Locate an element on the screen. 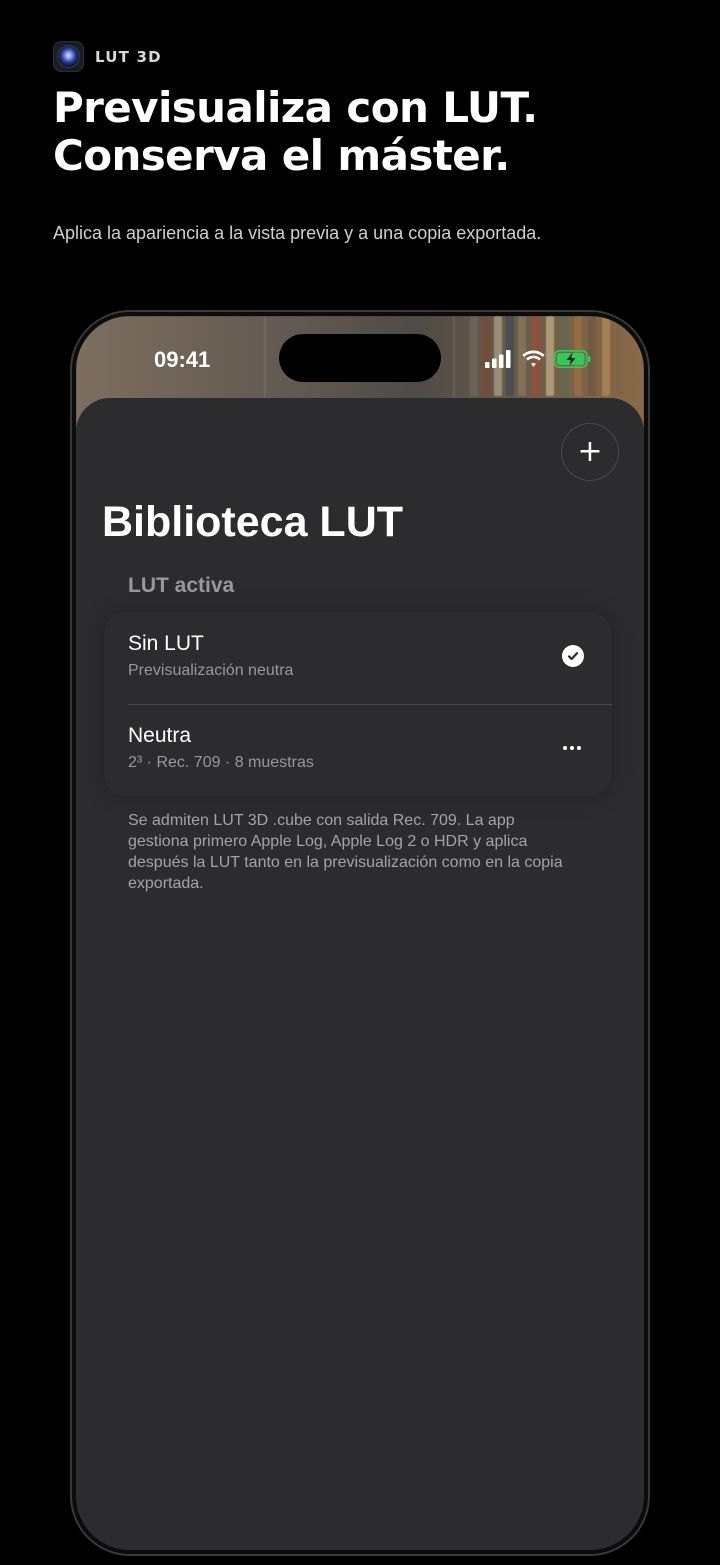  plus-icon: + is located at coordinates (590, 451).